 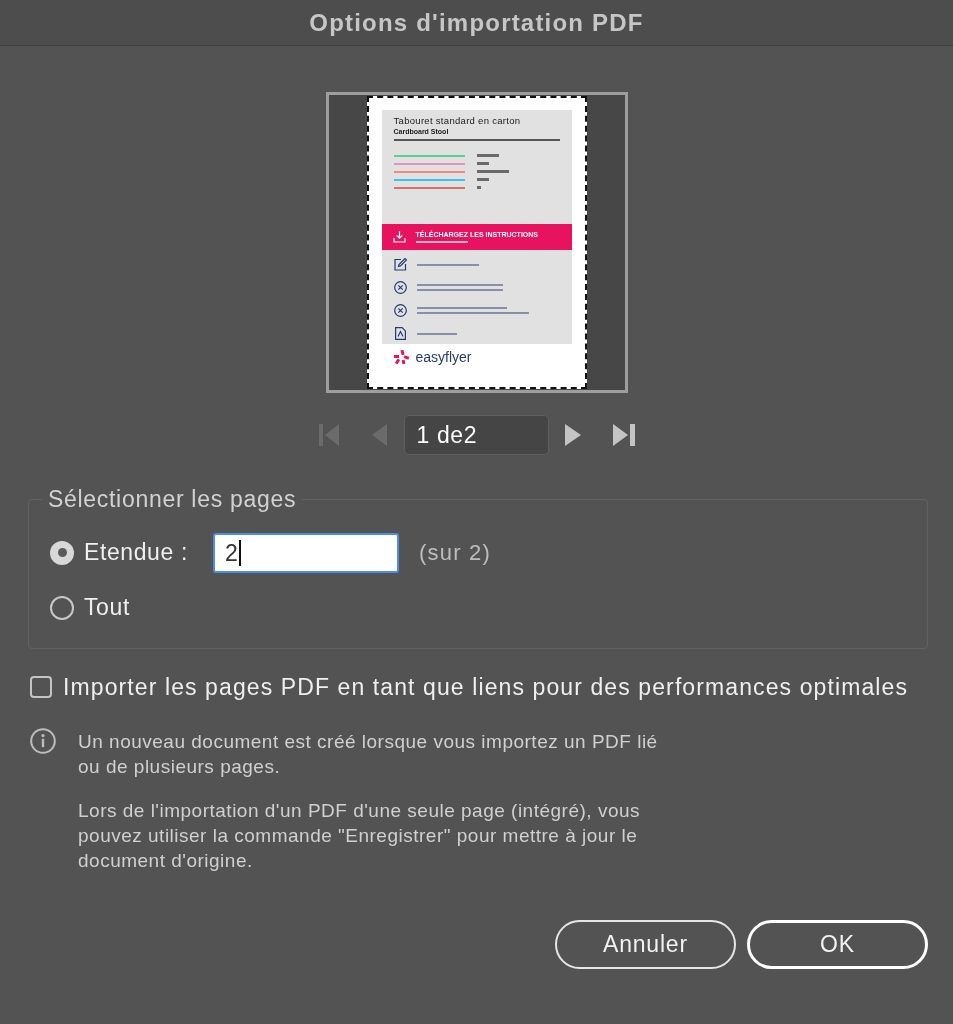 What do you see at coordinates (306, 552) in the screenshot?
I see `range-input-field: 2` at bounding box center [306, 552].